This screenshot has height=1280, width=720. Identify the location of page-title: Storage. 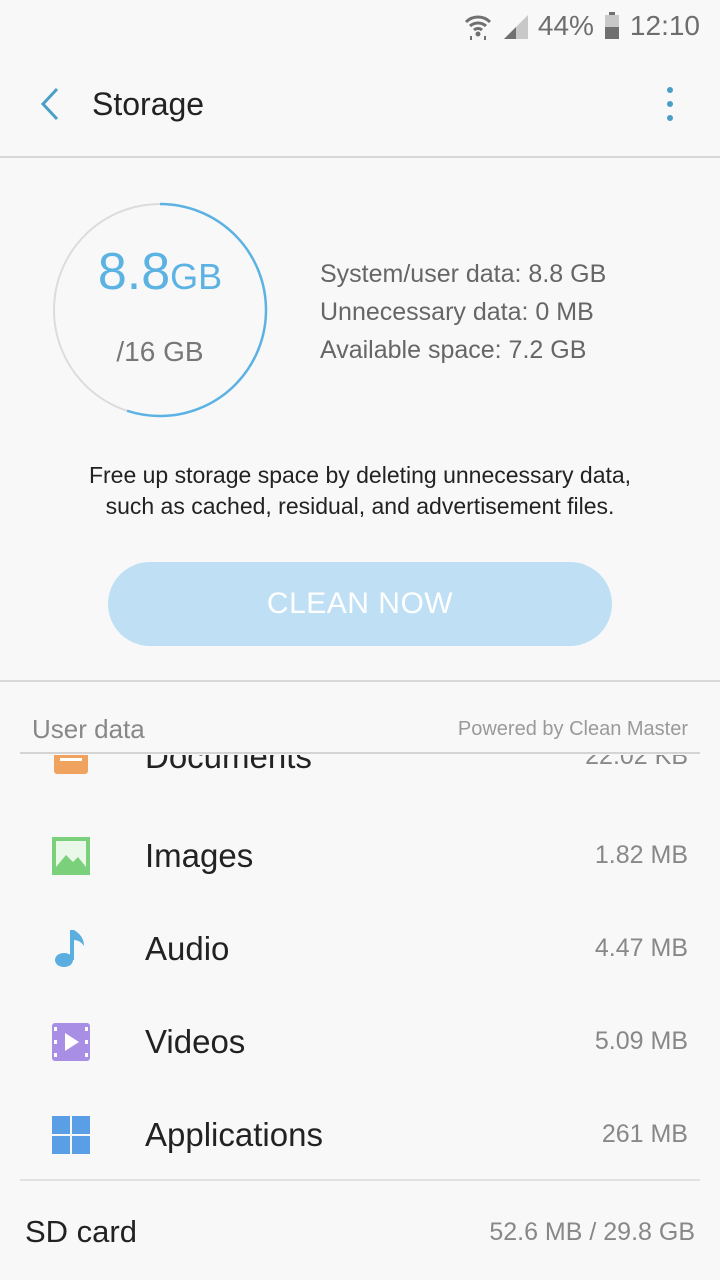
(148, 103).